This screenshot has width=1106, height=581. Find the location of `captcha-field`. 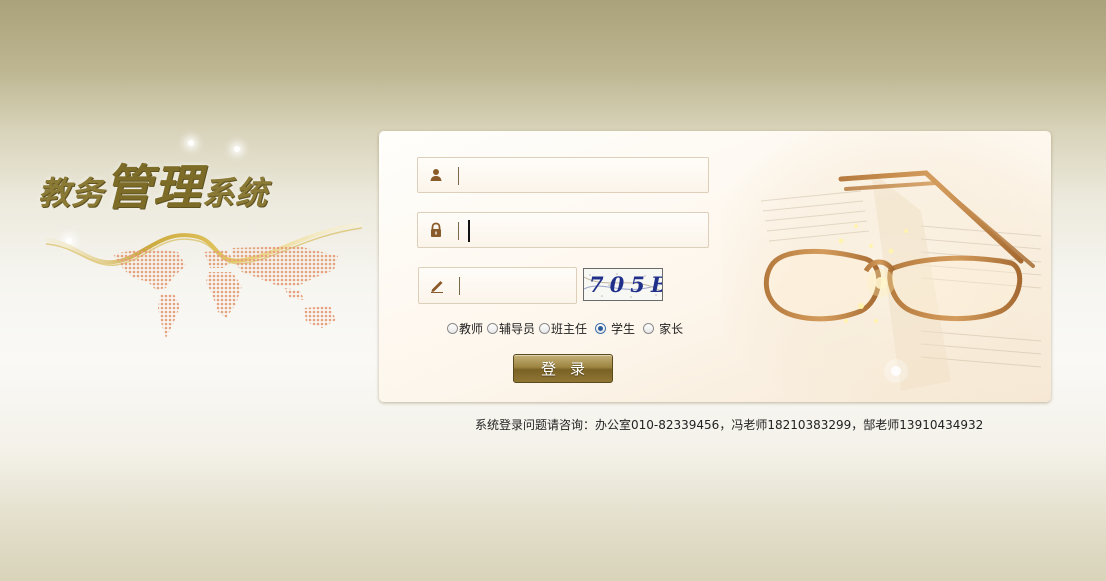

captcha-field is located at coordinates (497, 285).